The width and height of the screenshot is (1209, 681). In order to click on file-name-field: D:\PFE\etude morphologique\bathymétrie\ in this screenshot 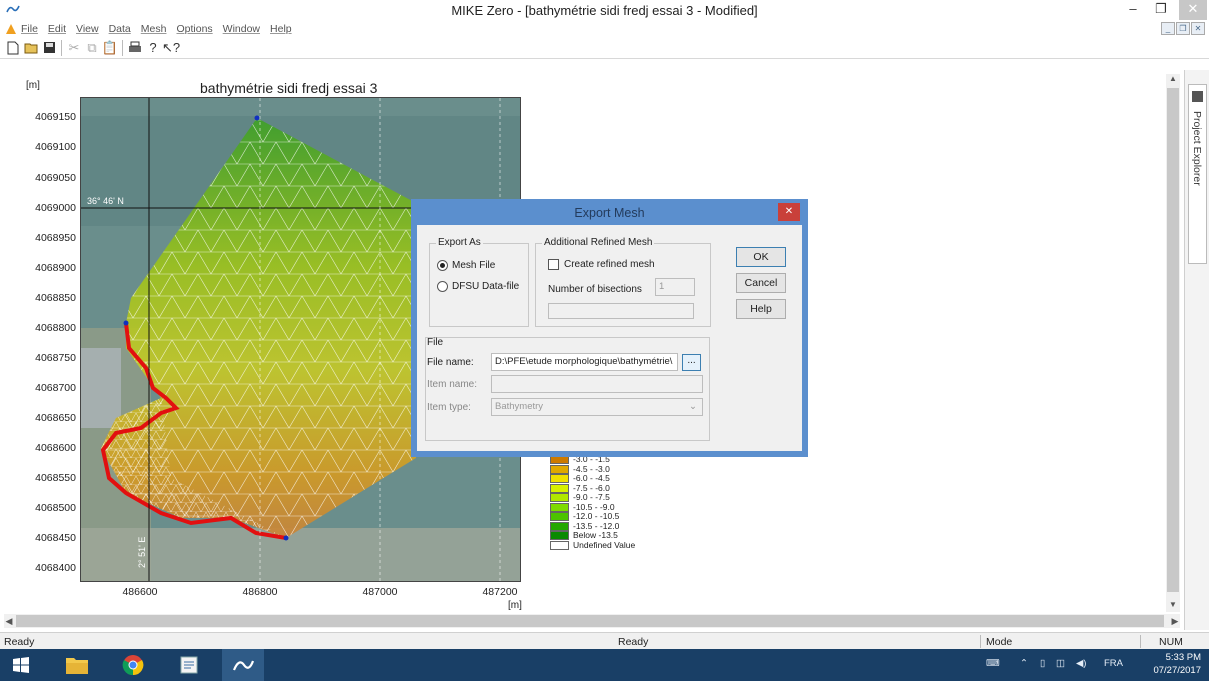, I will do `click(584, 362)`.